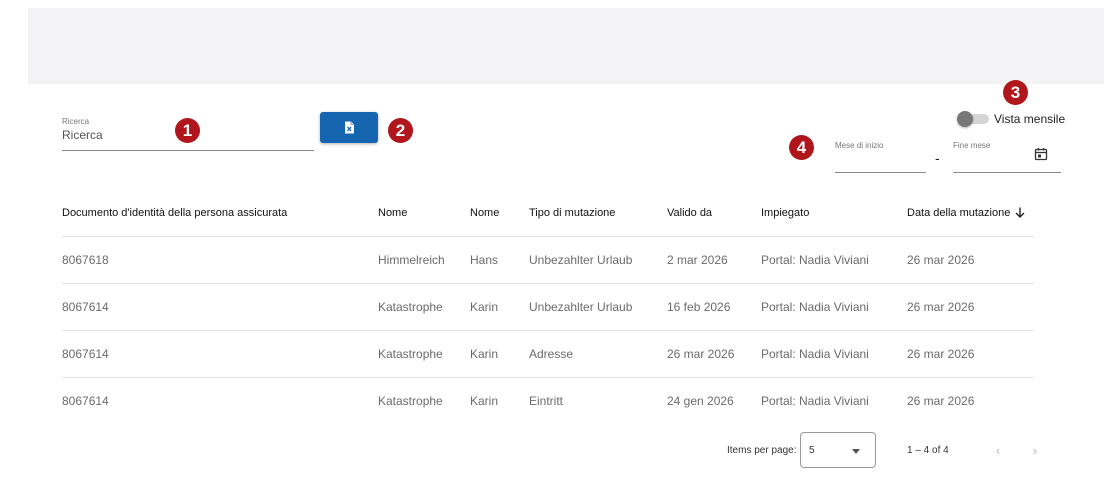 Image resolution: width=1104 pixels, height=502 pixels. What do you see at coordinates (928, 450) in the screenshot?
I see `page-range-label: 1 – 4 of 4` at bounding box center [928, 450].